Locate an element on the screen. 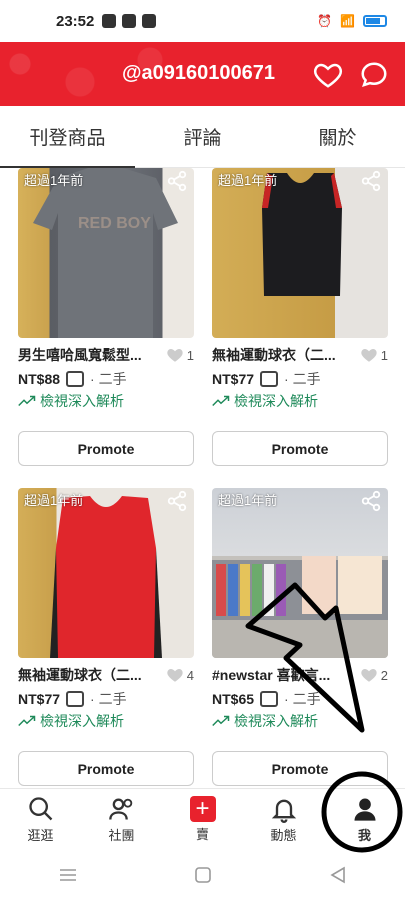 This screenshot has height=900, width=405. notification-icons is located at coordinates (129, 21).